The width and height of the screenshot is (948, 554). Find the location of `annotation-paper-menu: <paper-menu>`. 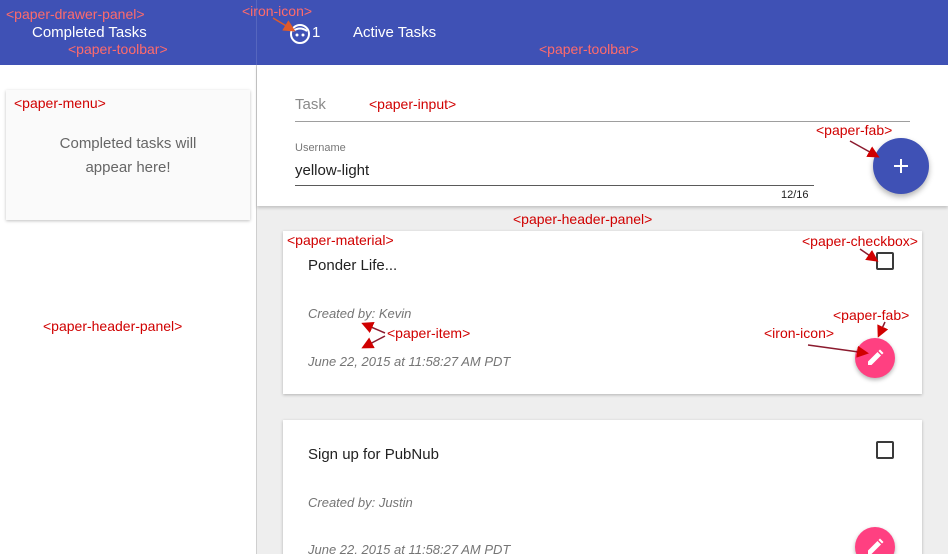

annotation-paper-menu: <paper-menu> is located at coordinates (60, 103).